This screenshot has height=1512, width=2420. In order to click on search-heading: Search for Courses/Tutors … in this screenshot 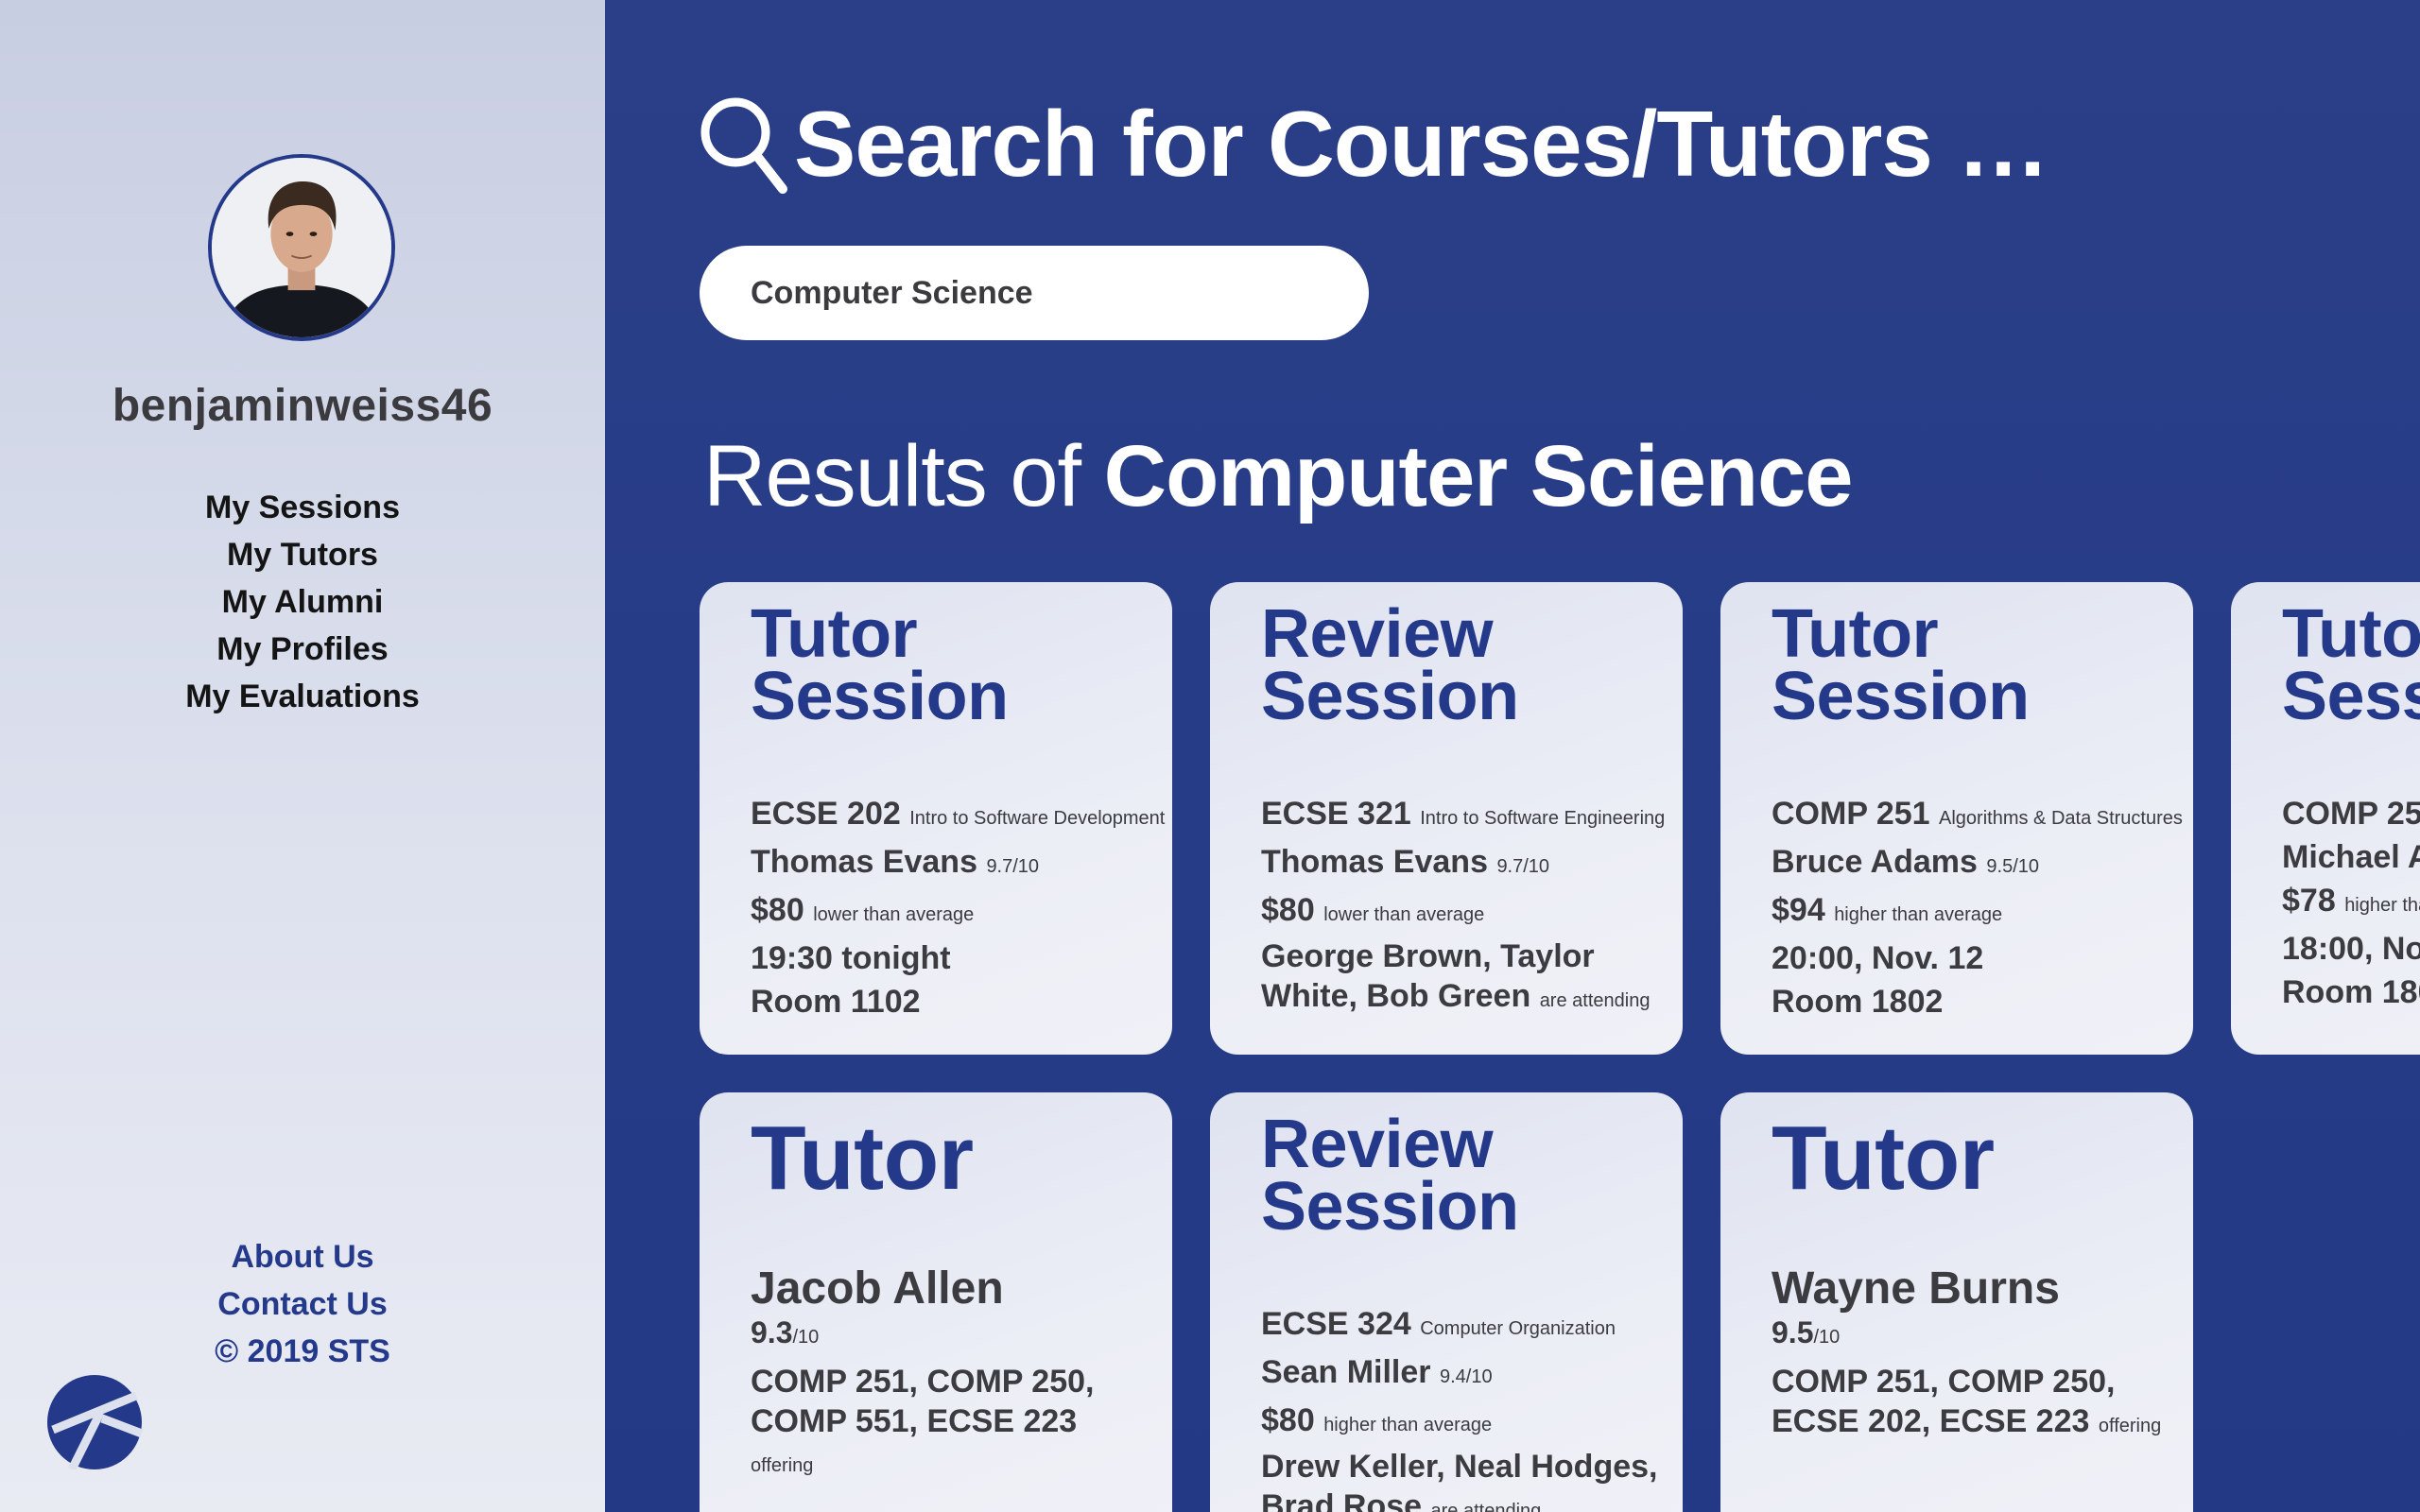, I will do `click(1373, 143)`.